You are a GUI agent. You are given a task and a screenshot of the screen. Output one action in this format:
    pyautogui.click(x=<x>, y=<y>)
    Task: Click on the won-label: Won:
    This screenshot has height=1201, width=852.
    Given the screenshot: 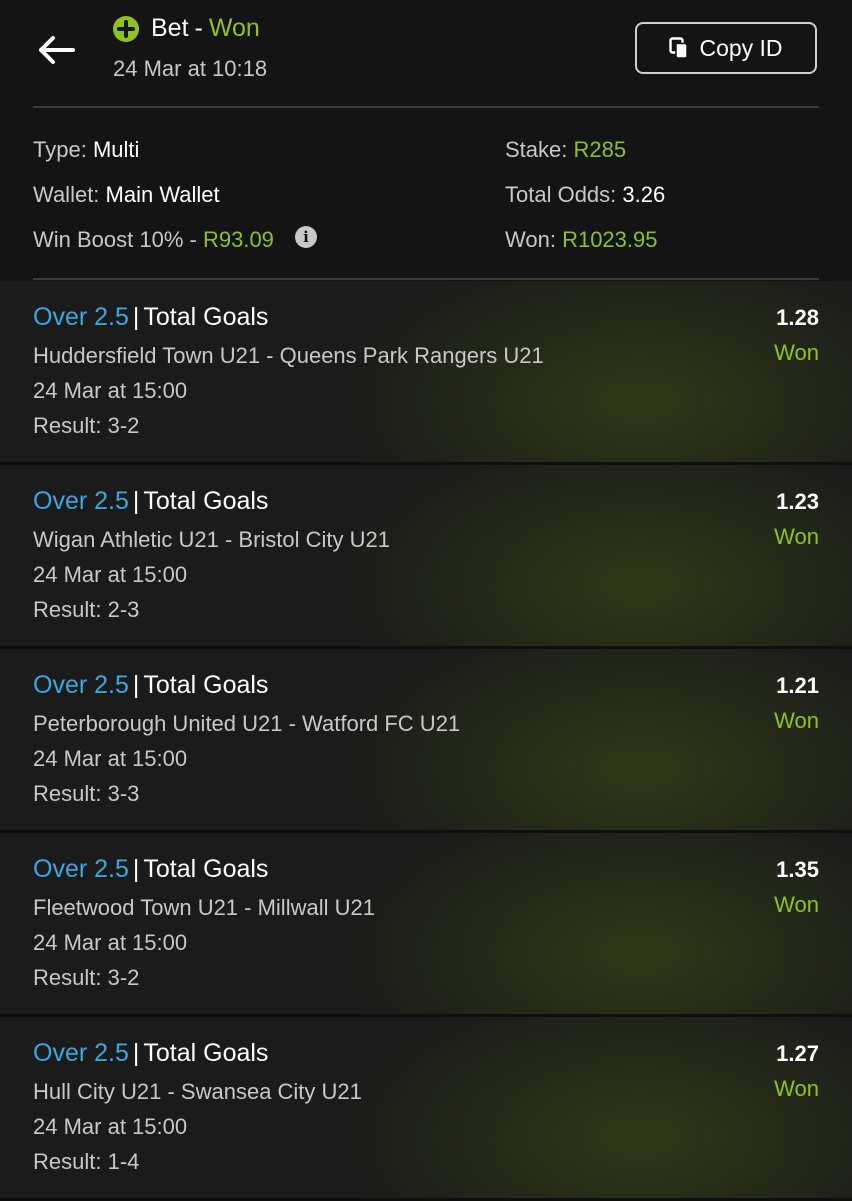 What is the action you would take?
    pyautogui.click(x=530, y=239)
    